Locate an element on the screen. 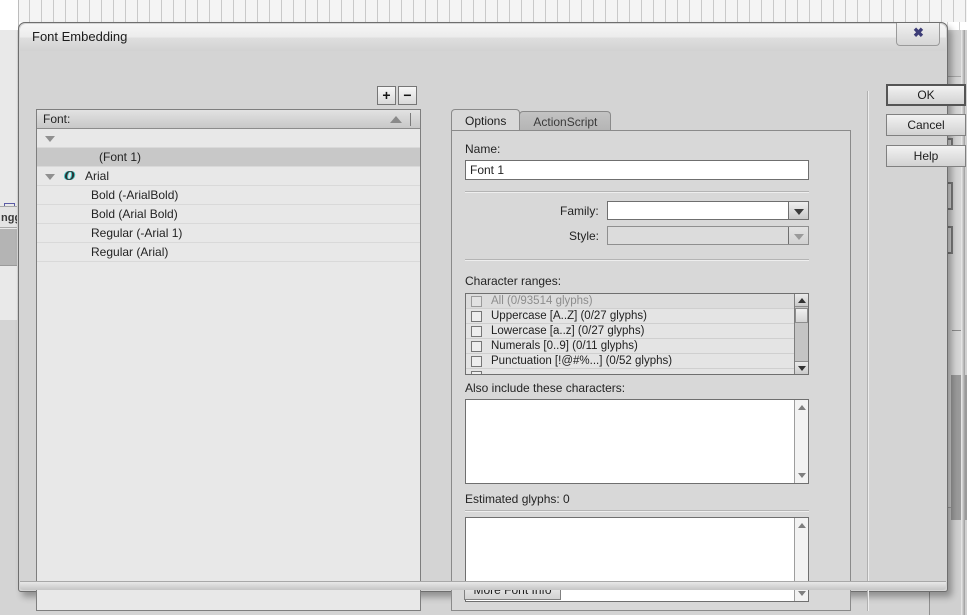 The height and width of the screenshot is (615, 967). close-button: ✖ is located at coordinates (918, 34).